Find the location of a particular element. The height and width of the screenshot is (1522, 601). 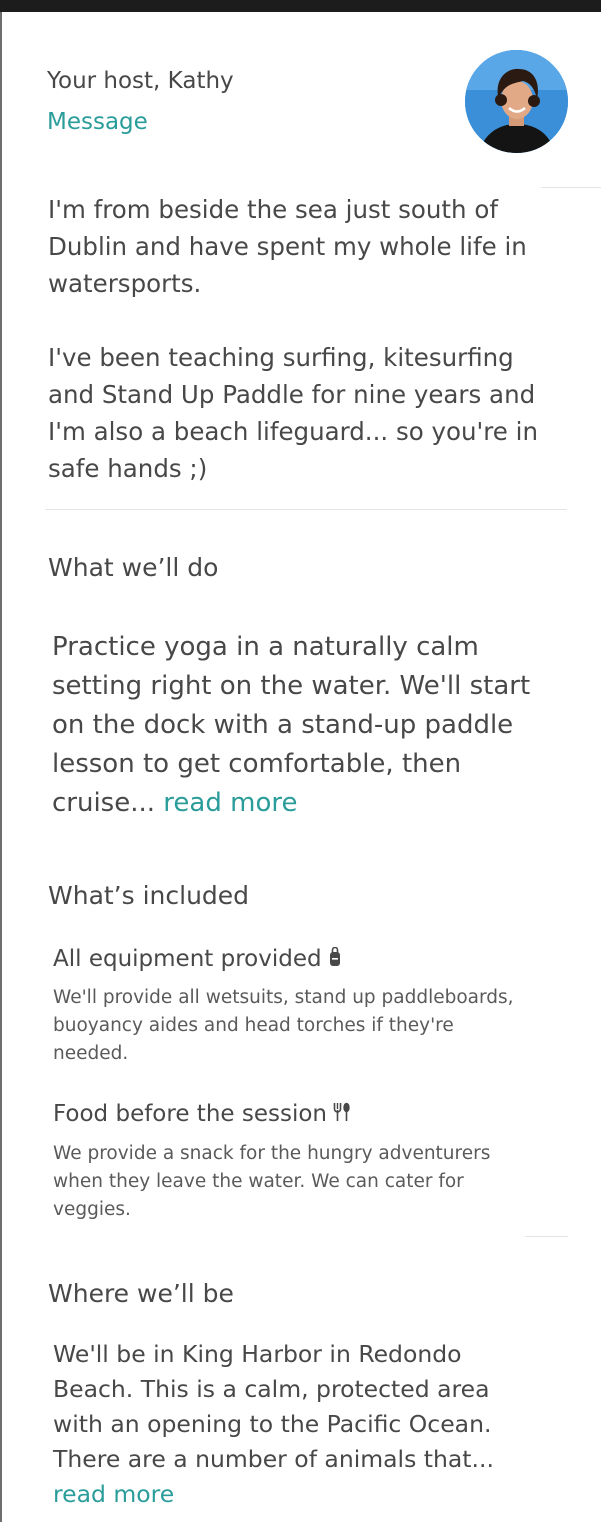

left-edge-border is located at coordinates (1, 767).